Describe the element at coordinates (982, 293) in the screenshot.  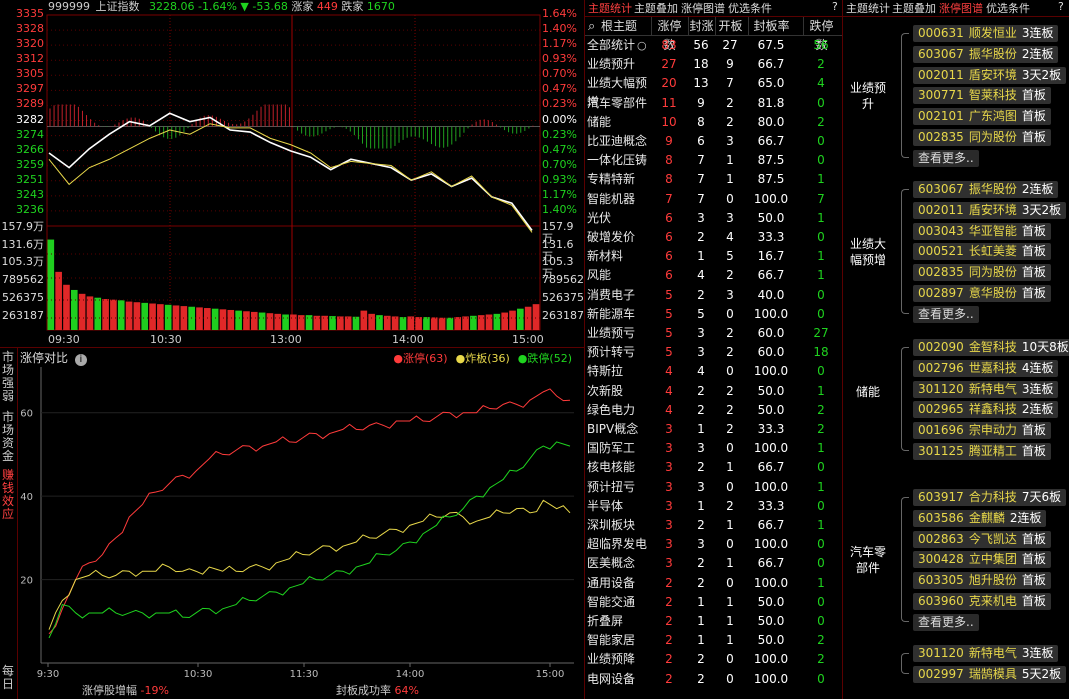
I see `stock-chip: 002897 意华股份 首板` at that location.